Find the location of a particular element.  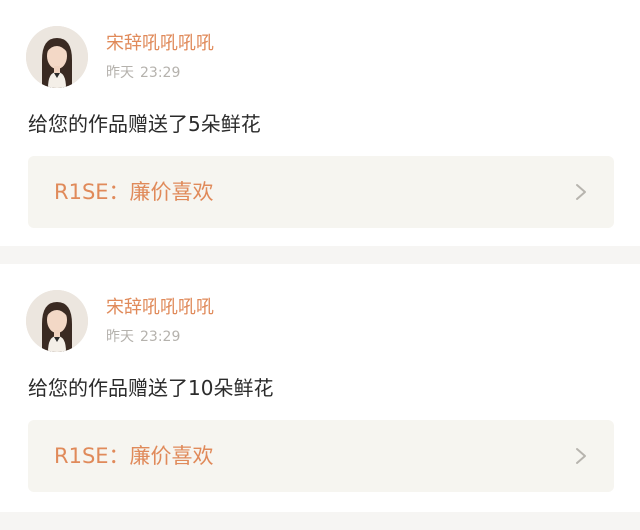

gift-message: 给您的作品赠送了5朵鲜花 is located at coordinates (144, 124).